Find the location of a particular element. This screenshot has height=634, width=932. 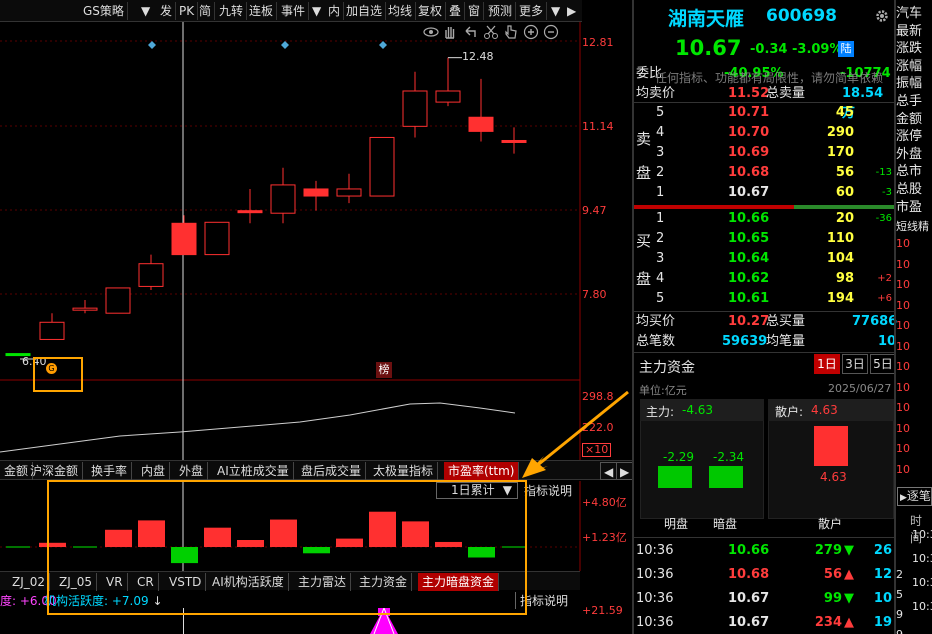

more-button: 更多 is located at coordinates (532, 11).